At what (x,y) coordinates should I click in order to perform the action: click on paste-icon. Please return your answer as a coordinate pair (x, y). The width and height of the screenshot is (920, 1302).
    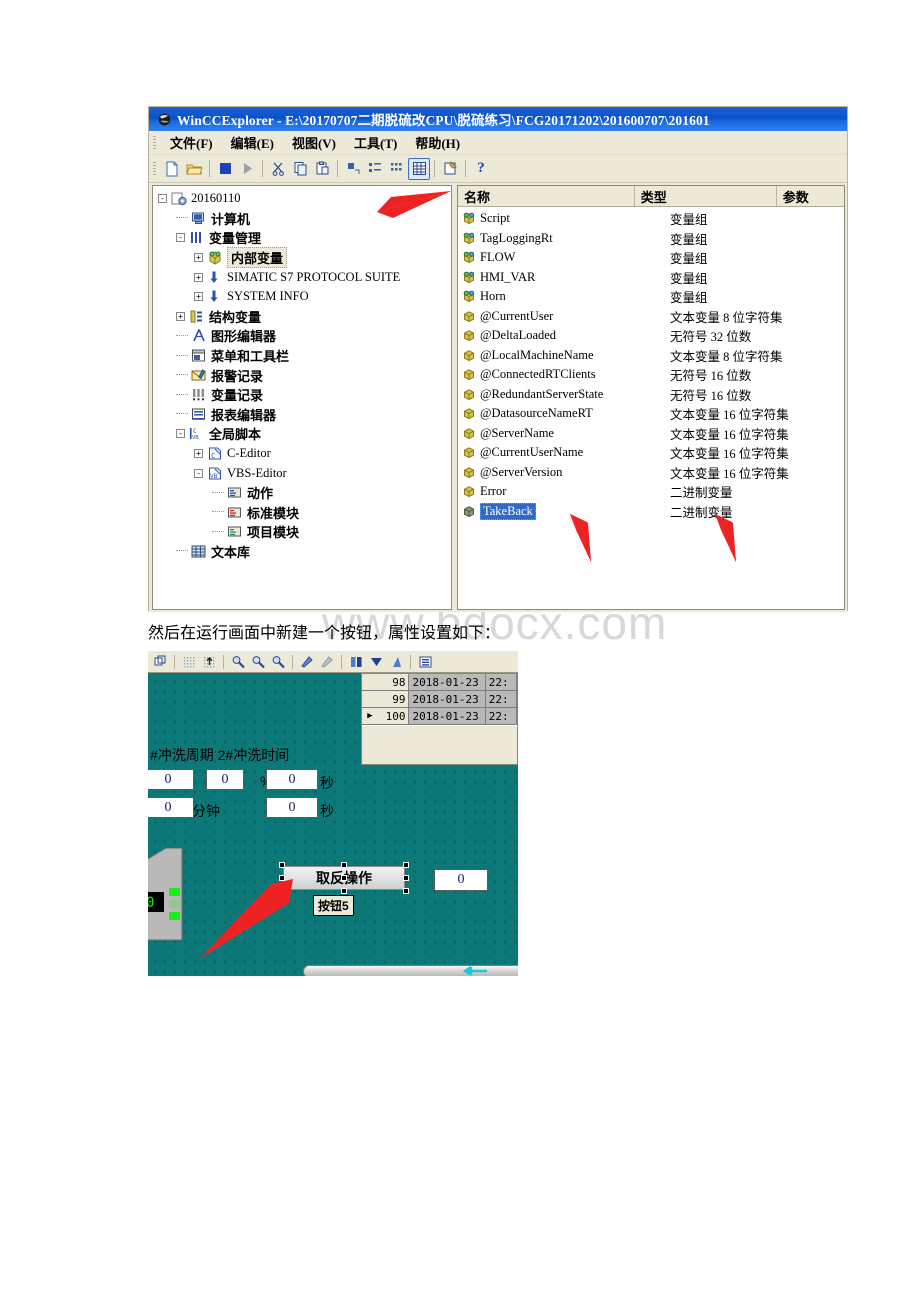
    Looking at the image, I should click on (322, 169).